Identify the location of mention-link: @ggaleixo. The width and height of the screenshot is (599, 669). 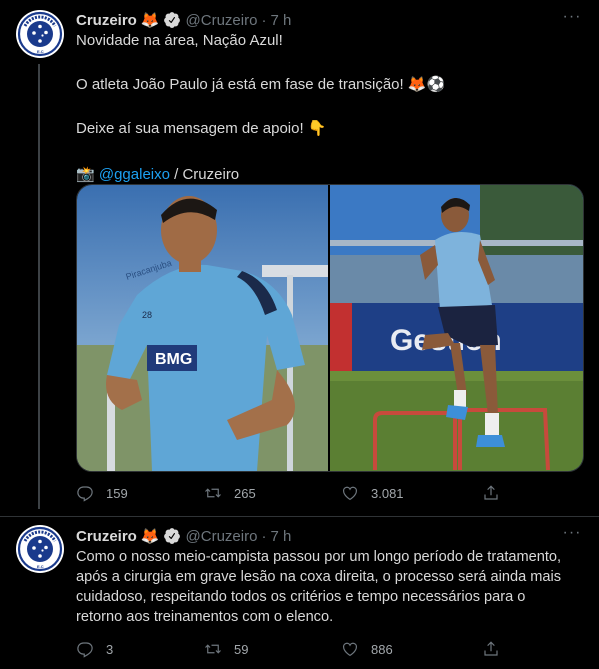
(134, 174).